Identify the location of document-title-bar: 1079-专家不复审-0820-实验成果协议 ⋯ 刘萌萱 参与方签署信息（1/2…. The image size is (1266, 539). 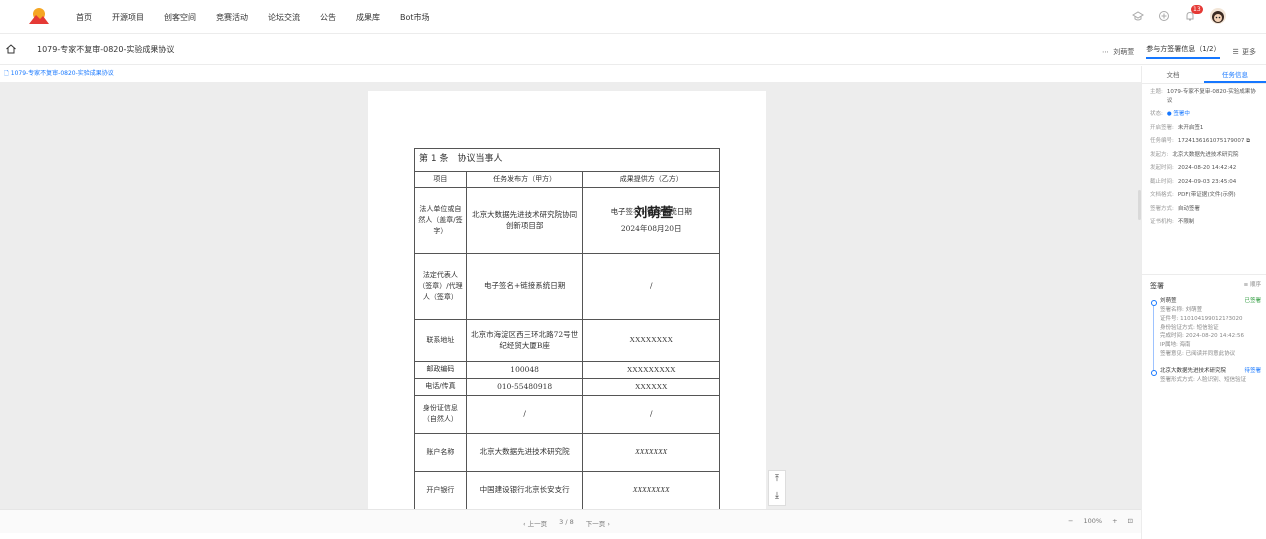
(633, 50).